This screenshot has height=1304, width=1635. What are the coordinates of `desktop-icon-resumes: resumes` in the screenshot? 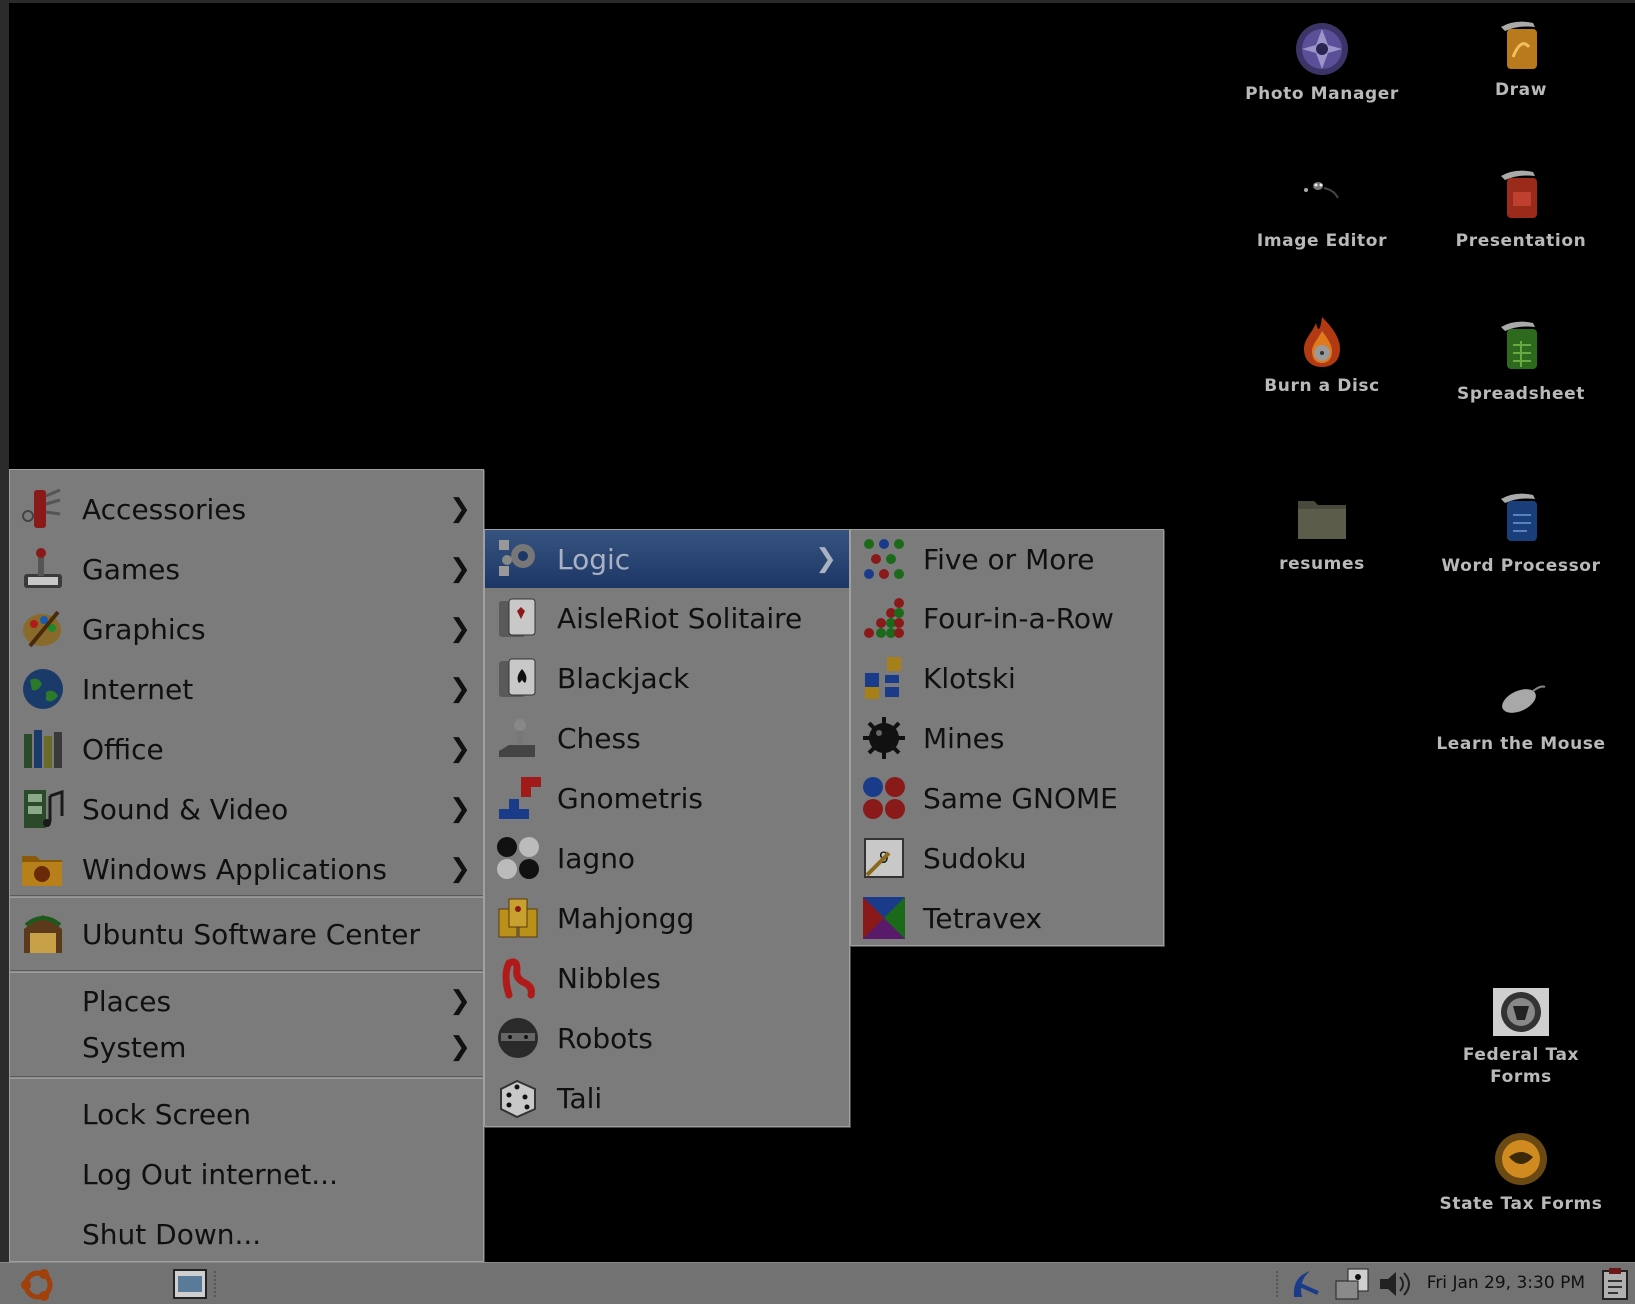 It's located at (1322, 533).